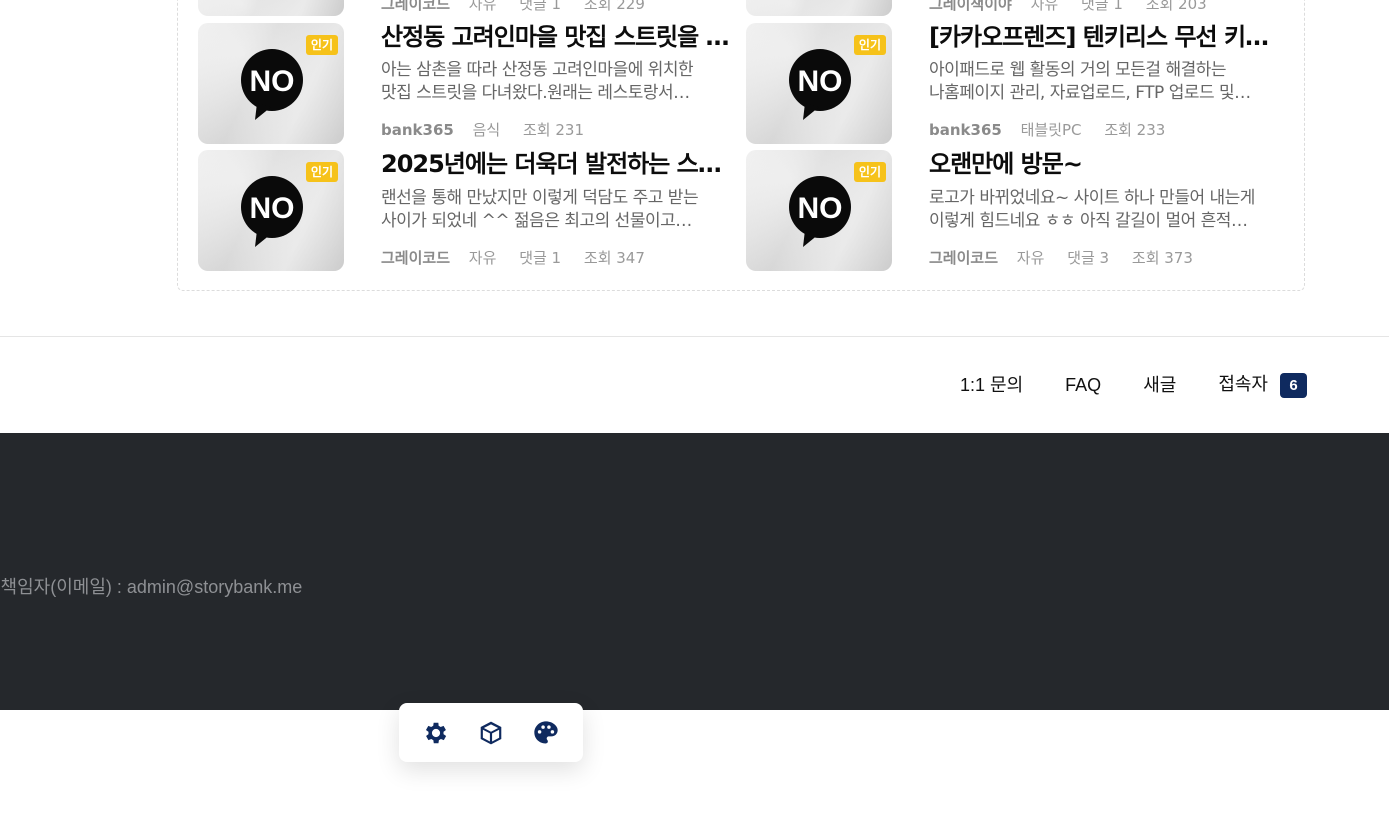 This screenshot has height=813, width=1389. What do you see at coordinates (1135, 130) in the screenshot?
I see `post-views: 조회 233` at bounding box center [1135, 130].